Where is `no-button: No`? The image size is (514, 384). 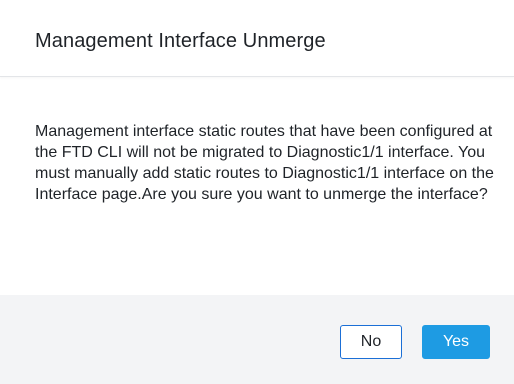
no-button: No is located at coordinates (371, 342).